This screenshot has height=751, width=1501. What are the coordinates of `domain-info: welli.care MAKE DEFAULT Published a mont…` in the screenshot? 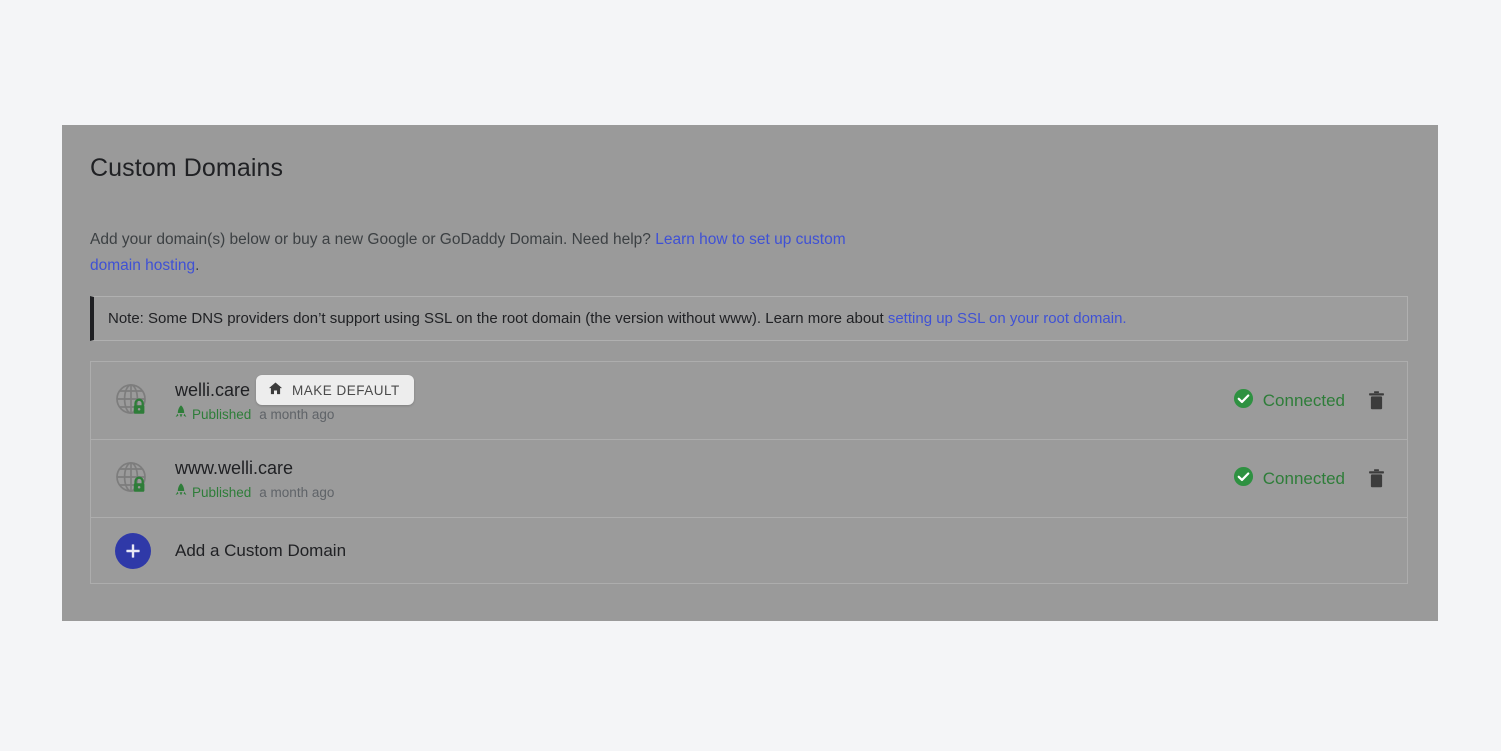 It's located at (294, 399).